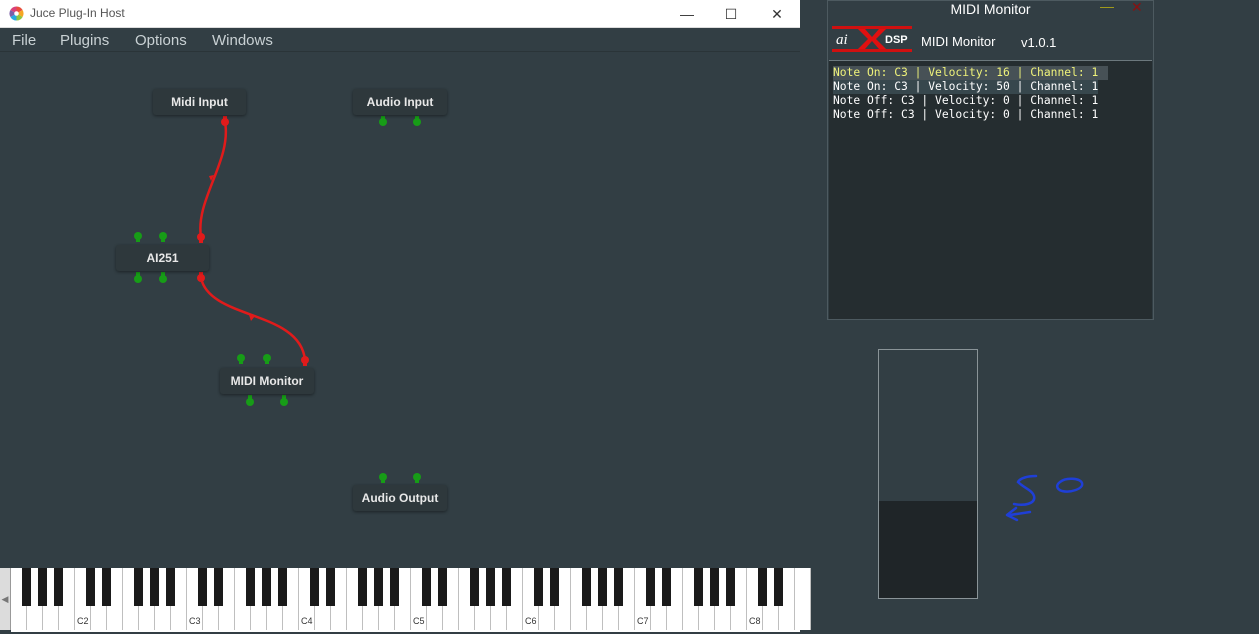 The image size is (1259, 634). Describe the element at coordinates (5, 599) in the screenshot. I see `keyboard-scroll-left-button: ◀` at that location.